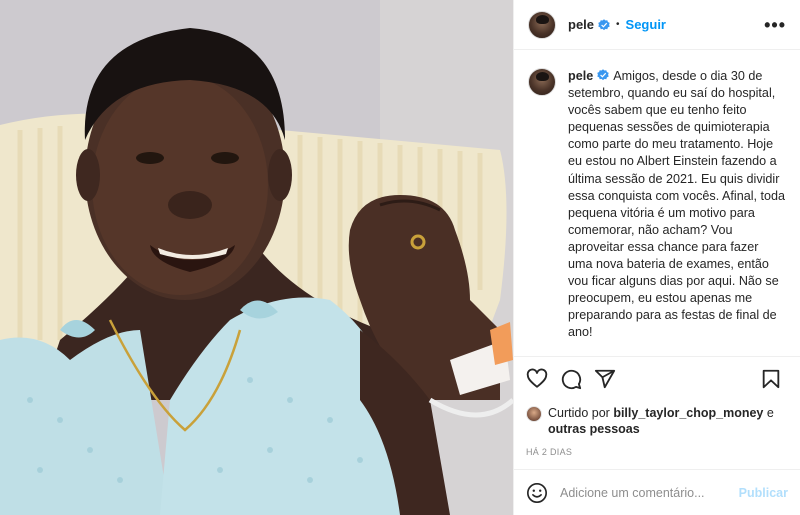 The height and width of the screenshot is (515, 800). Describe the element at coordinates (770, 413) in the screenshot. I see `liked-by-connector: e` at that location.